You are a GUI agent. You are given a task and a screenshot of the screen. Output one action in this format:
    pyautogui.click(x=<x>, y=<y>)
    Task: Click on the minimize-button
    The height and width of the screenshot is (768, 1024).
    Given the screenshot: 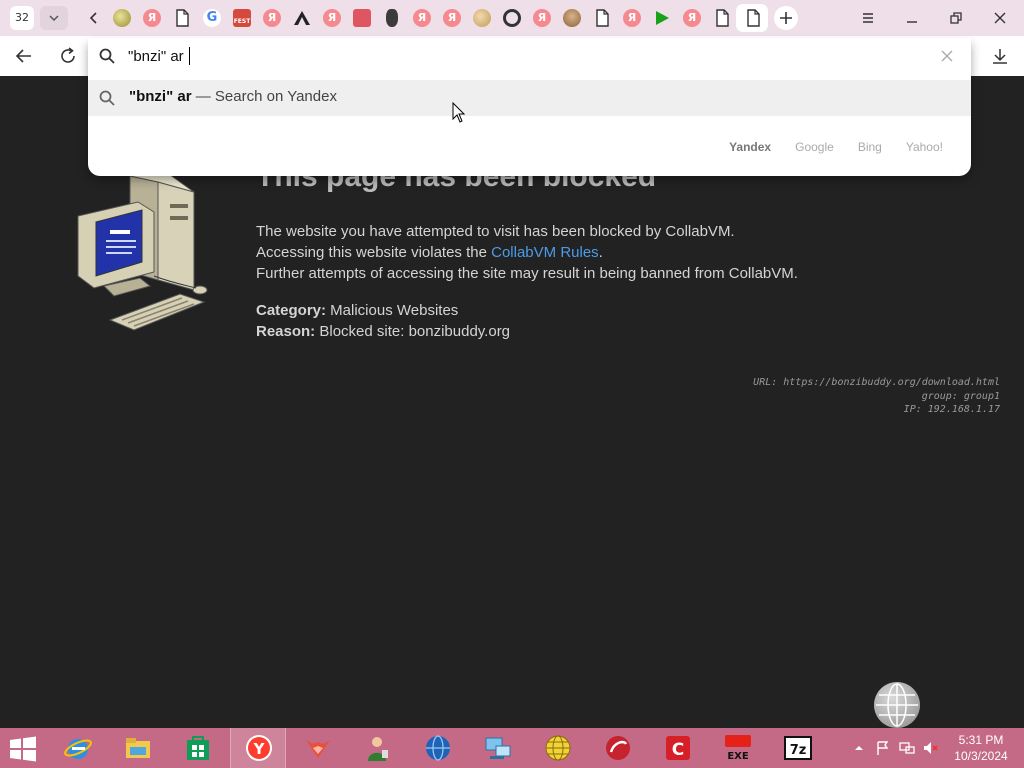 What is the action you would take?
    pyautogui.click(x=912, y=18)
    